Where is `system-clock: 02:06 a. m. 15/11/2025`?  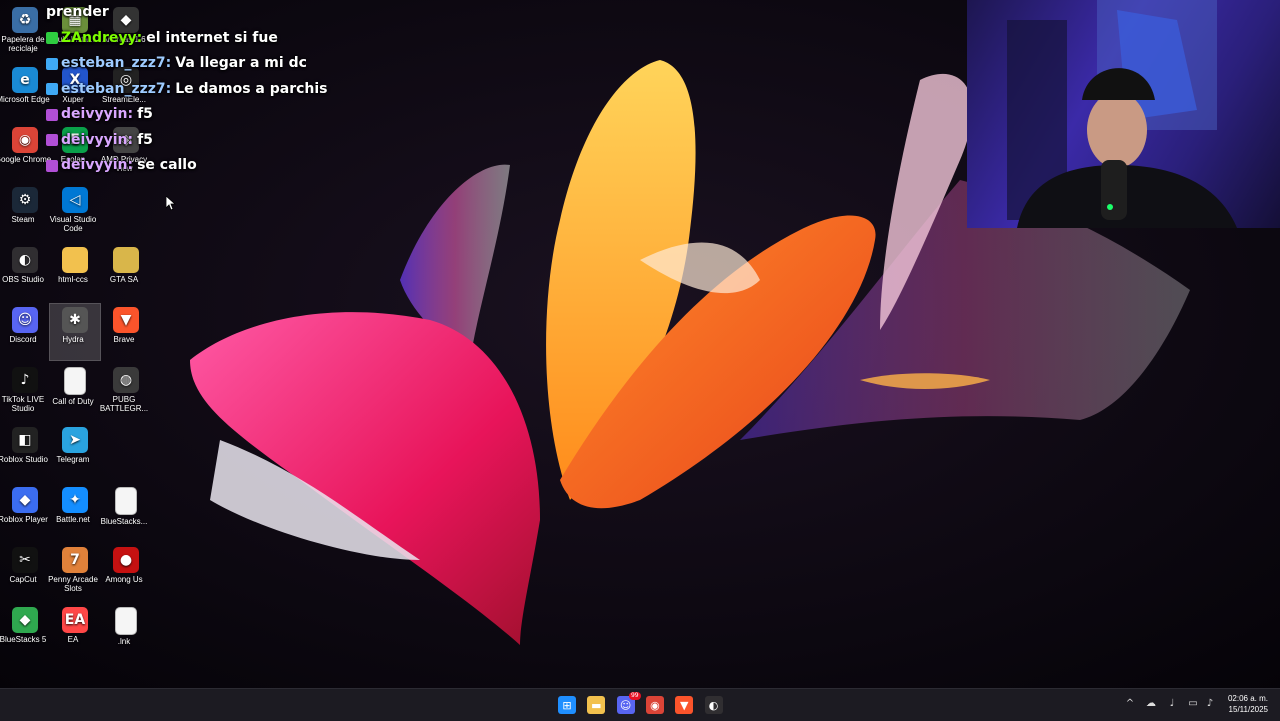 system-clock: 02:06 a. m. 15/11/2025 is located at coordinates (1238, 704).